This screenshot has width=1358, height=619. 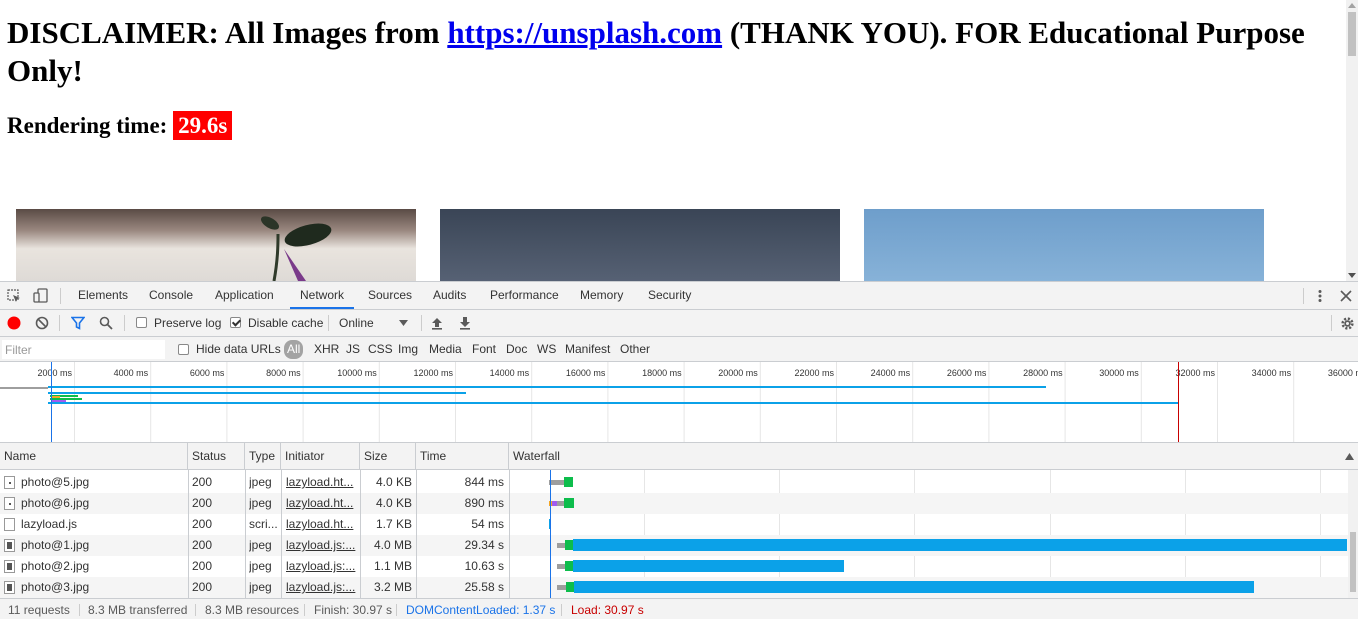 What do you see at coordinates (1043, 373) in the screenshot?
I see `overview-tick-label: 28000 ms` at bounding box center [1043, 373].